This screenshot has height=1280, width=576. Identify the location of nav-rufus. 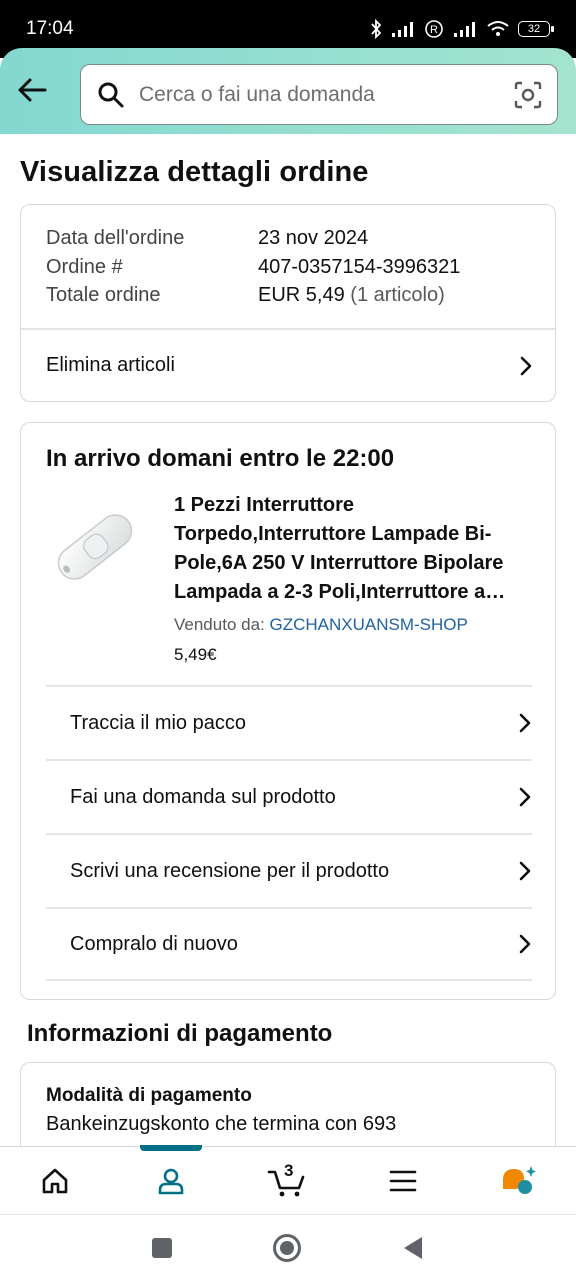
(519, 1181).